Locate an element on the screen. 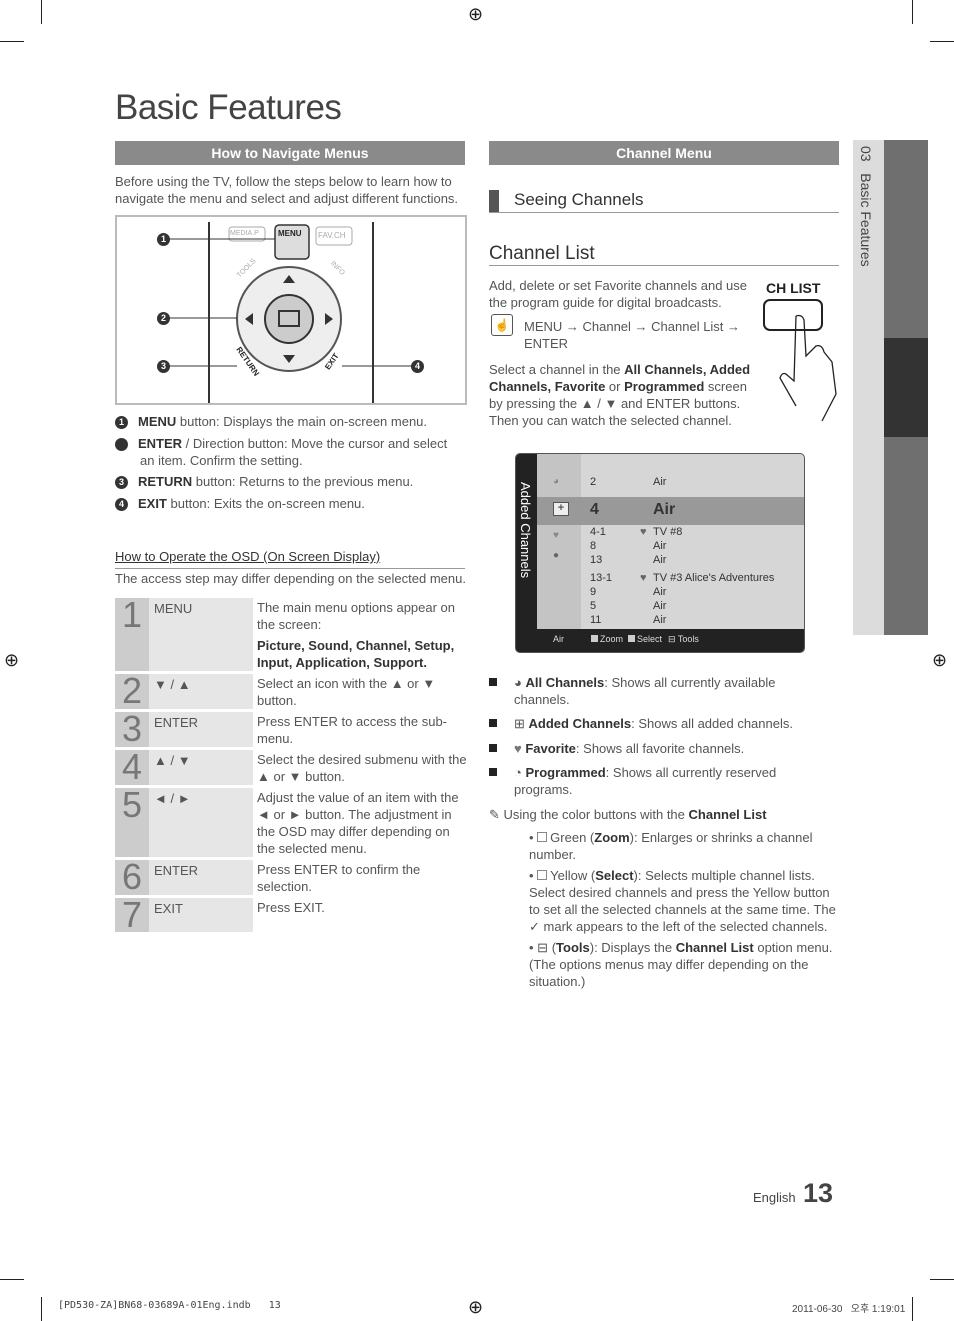 This screenshot has height=1321, width=954. page-title: Basic Features is located at coordinates (228, 107).